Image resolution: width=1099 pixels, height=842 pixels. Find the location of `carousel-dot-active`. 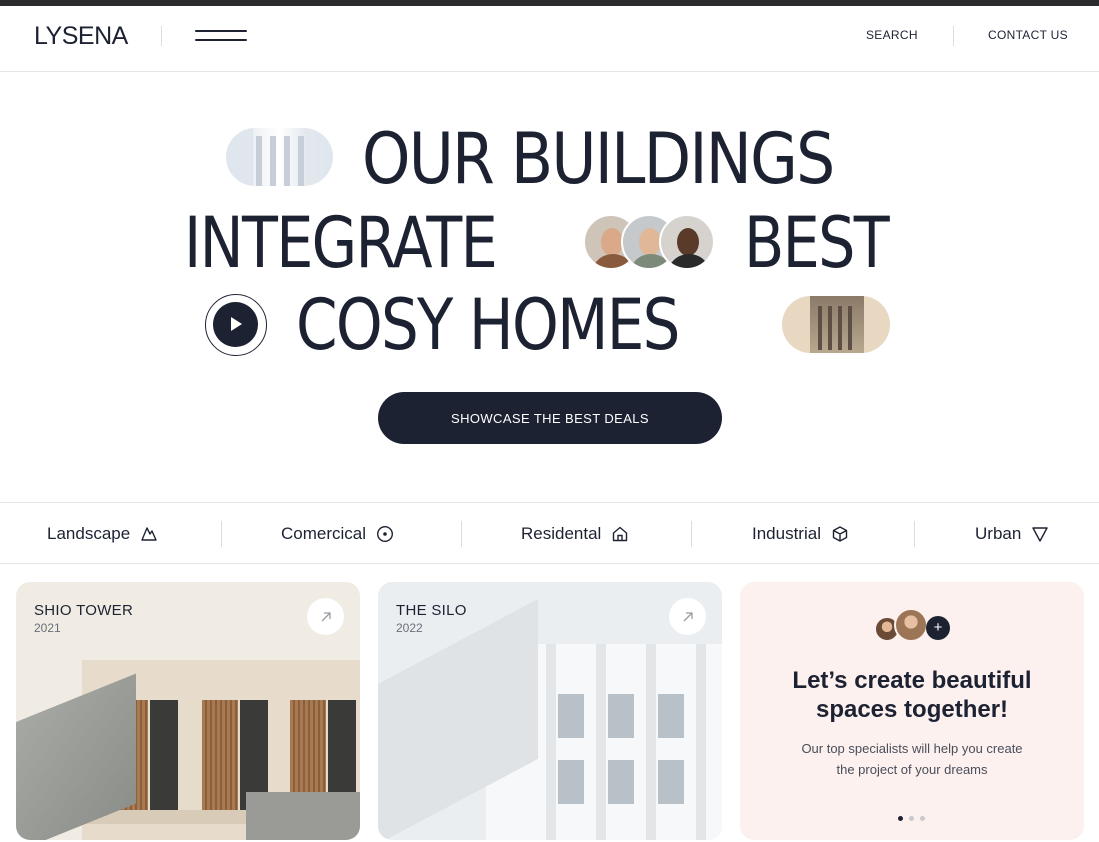

carousel-dot-active is located at coordinates (900, 818).